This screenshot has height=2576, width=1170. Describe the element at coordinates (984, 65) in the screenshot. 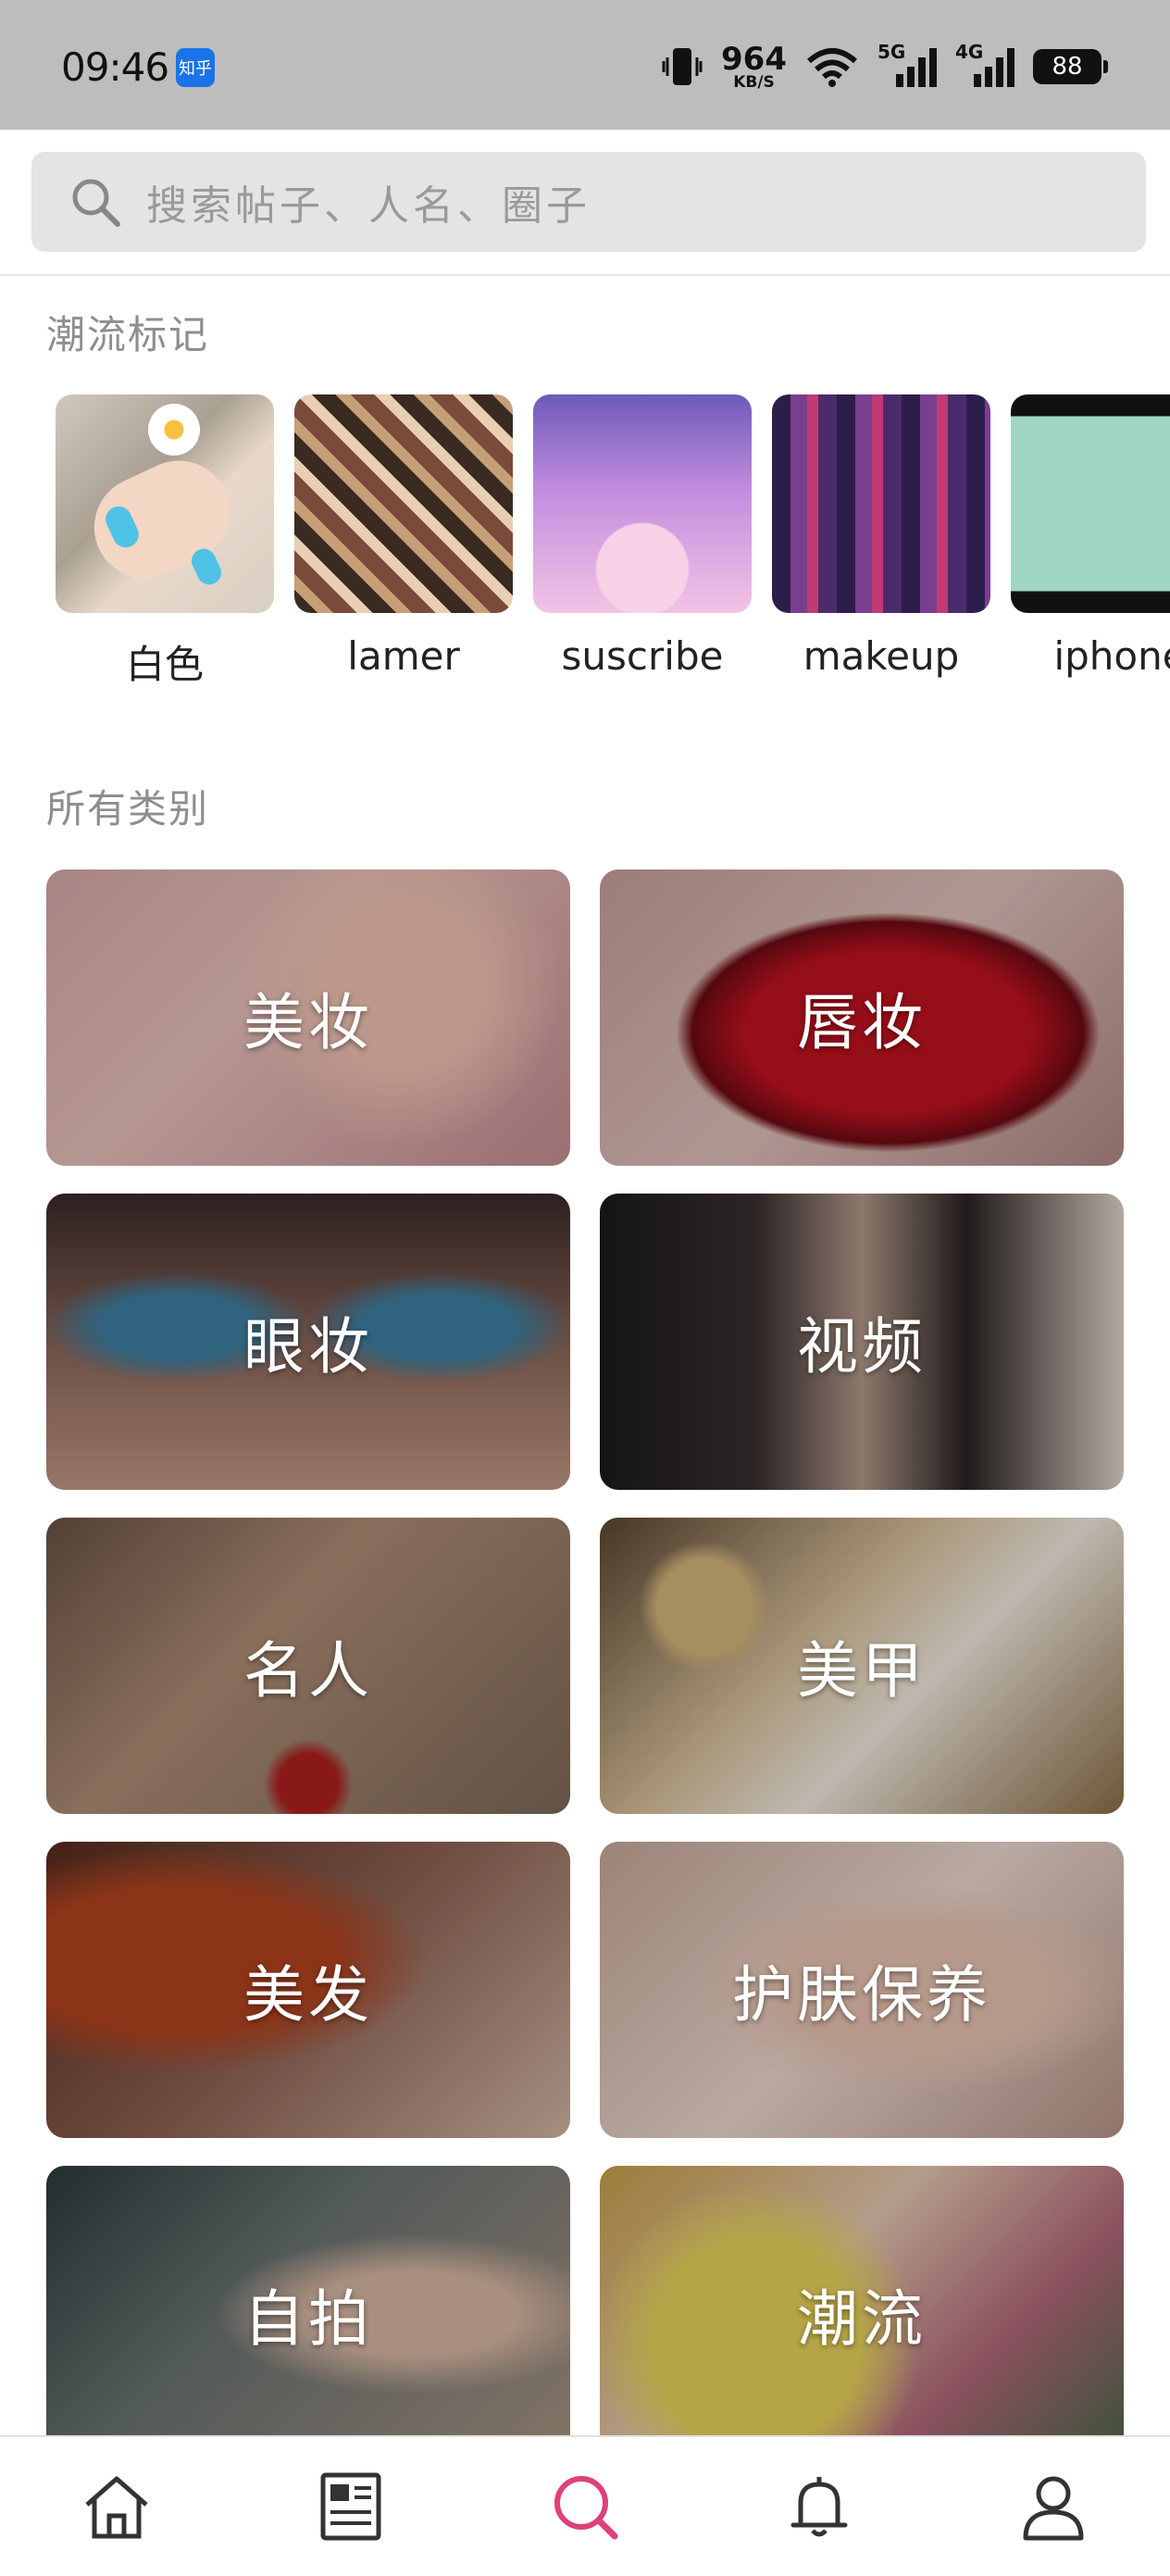

I see `signal-4g-icon: 4G` at that location.